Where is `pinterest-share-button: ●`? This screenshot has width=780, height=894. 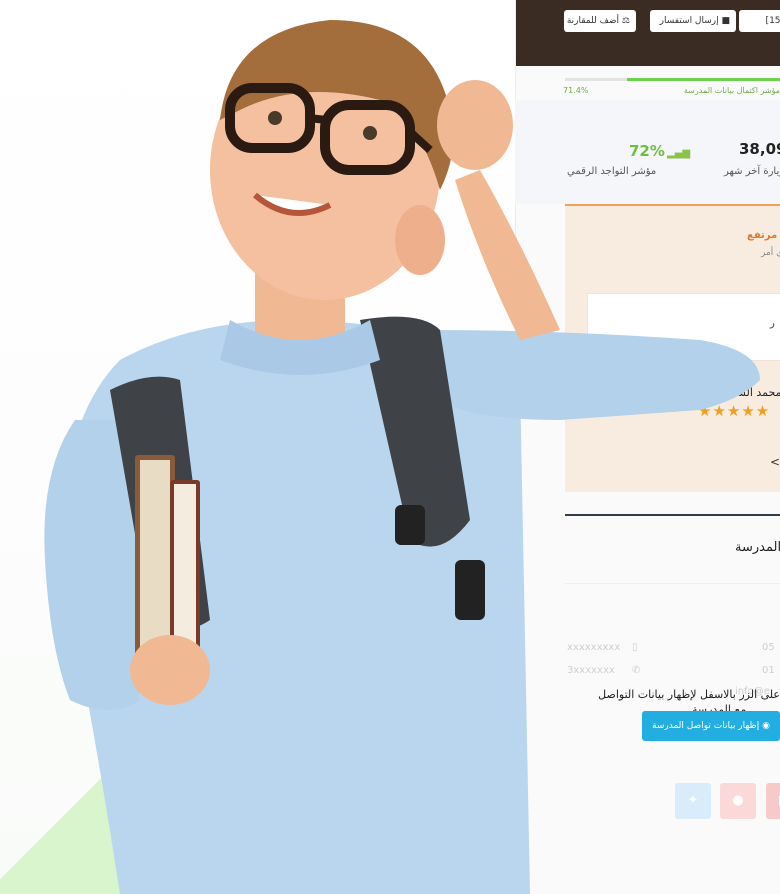
pinterest-share-button: ● is located at coordinates (738, 801).